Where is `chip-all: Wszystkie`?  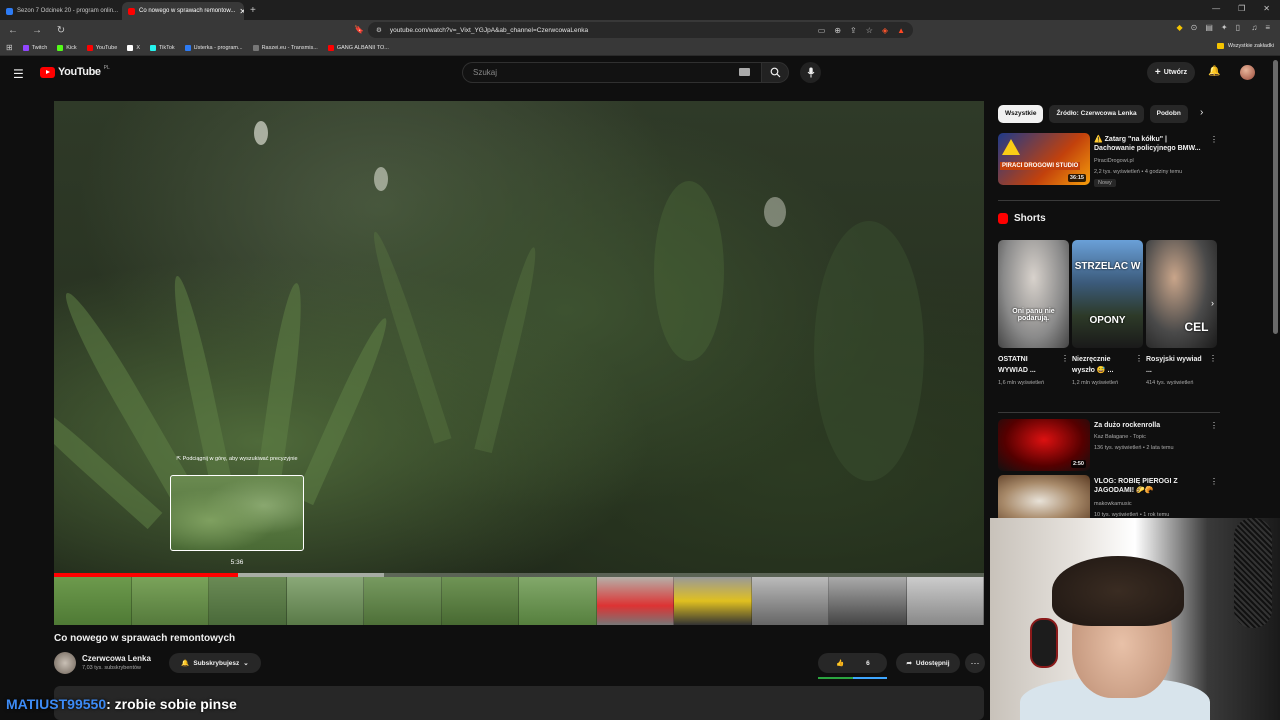 chip-all: Wszystkie is located at coordinates (1021, 114).